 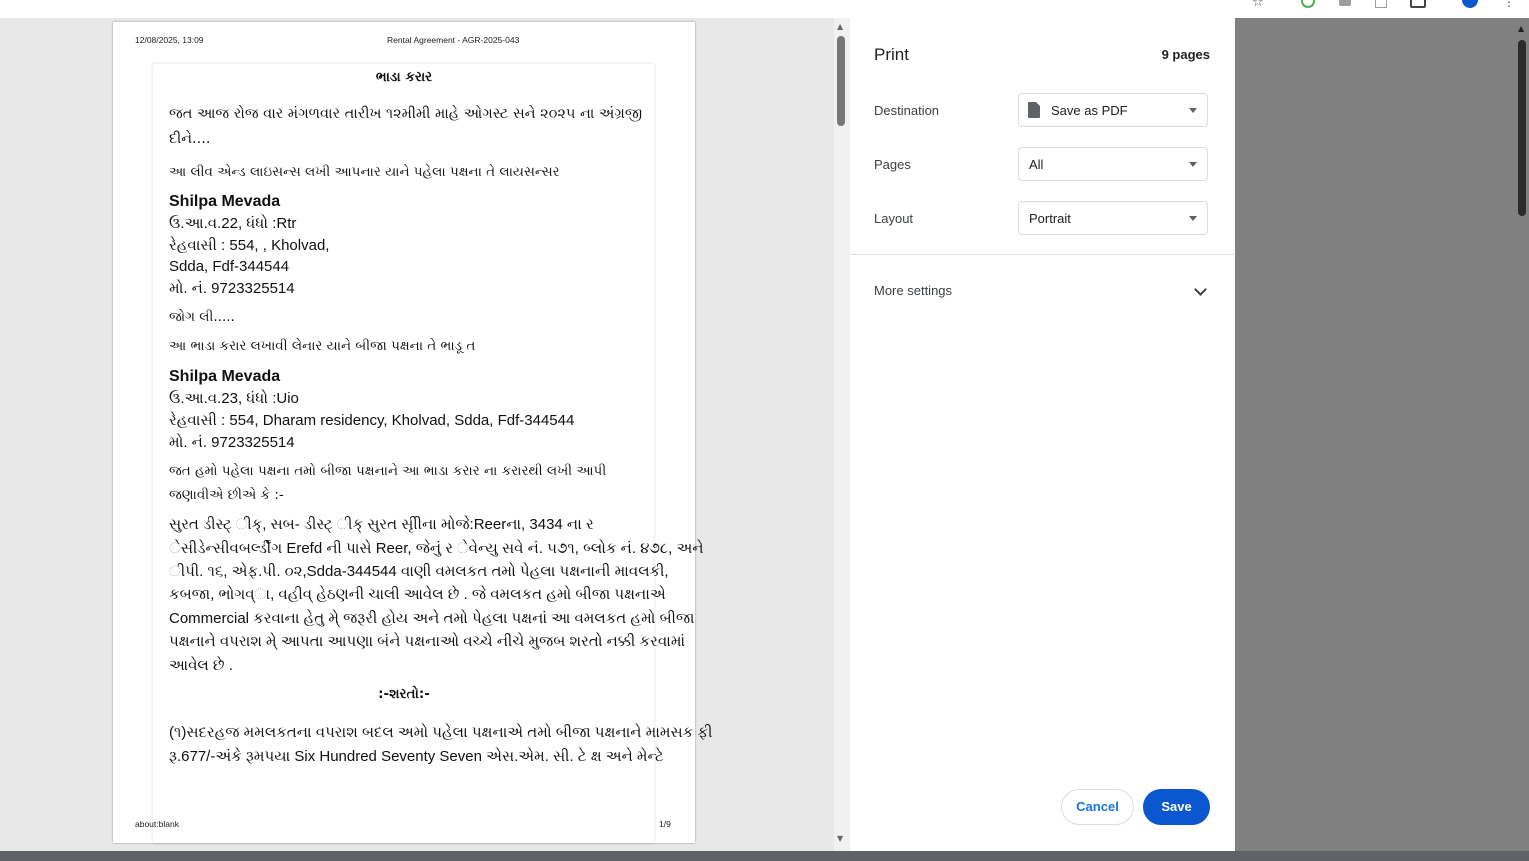 What do you see at coordinates (1522, 128) in the screenshot?
I see `page-scroll-thumb` at bounding box center [1522, 128].